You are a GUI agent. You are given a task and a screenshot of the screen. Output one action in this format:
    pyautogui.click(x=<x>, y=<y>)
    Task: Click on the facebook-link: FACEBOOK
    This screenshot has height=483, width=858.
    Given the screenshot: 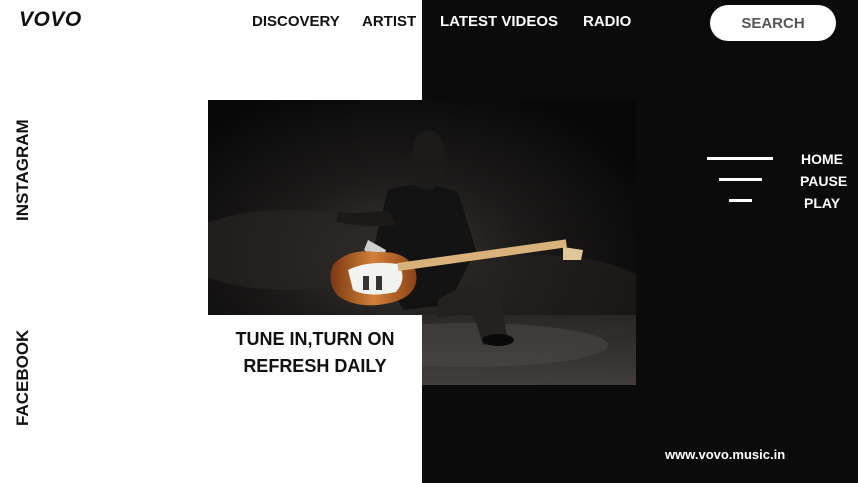 What is the action you would take?
    pyautogui.click(x=23, y=378)
    